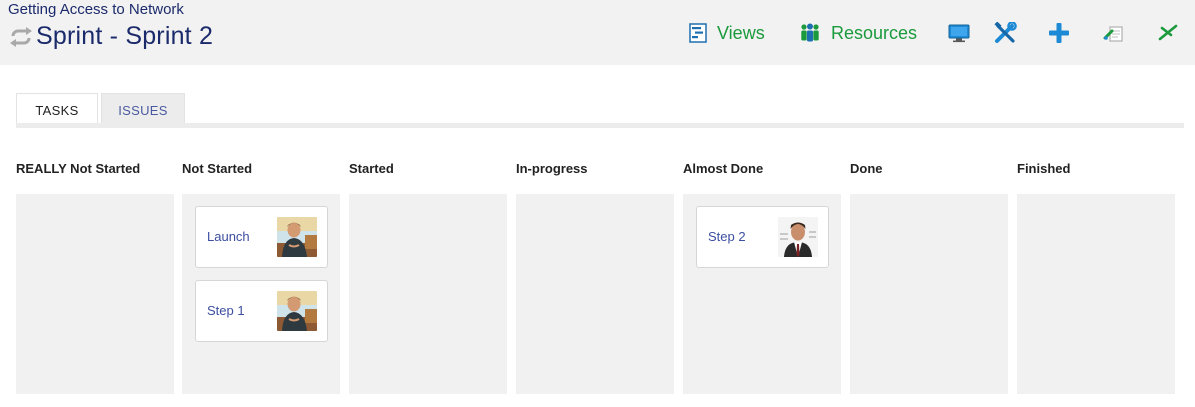 This screenshot has height=407, width=1195. I want to click on column-header-really-not-started: REALLY Not Started, so click(78, 168).